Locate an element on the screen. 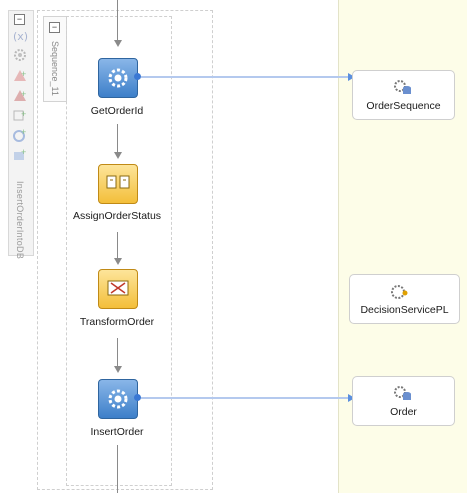  partner-link-ordersequence: OrderSequence is located at coordinates (403, 95).